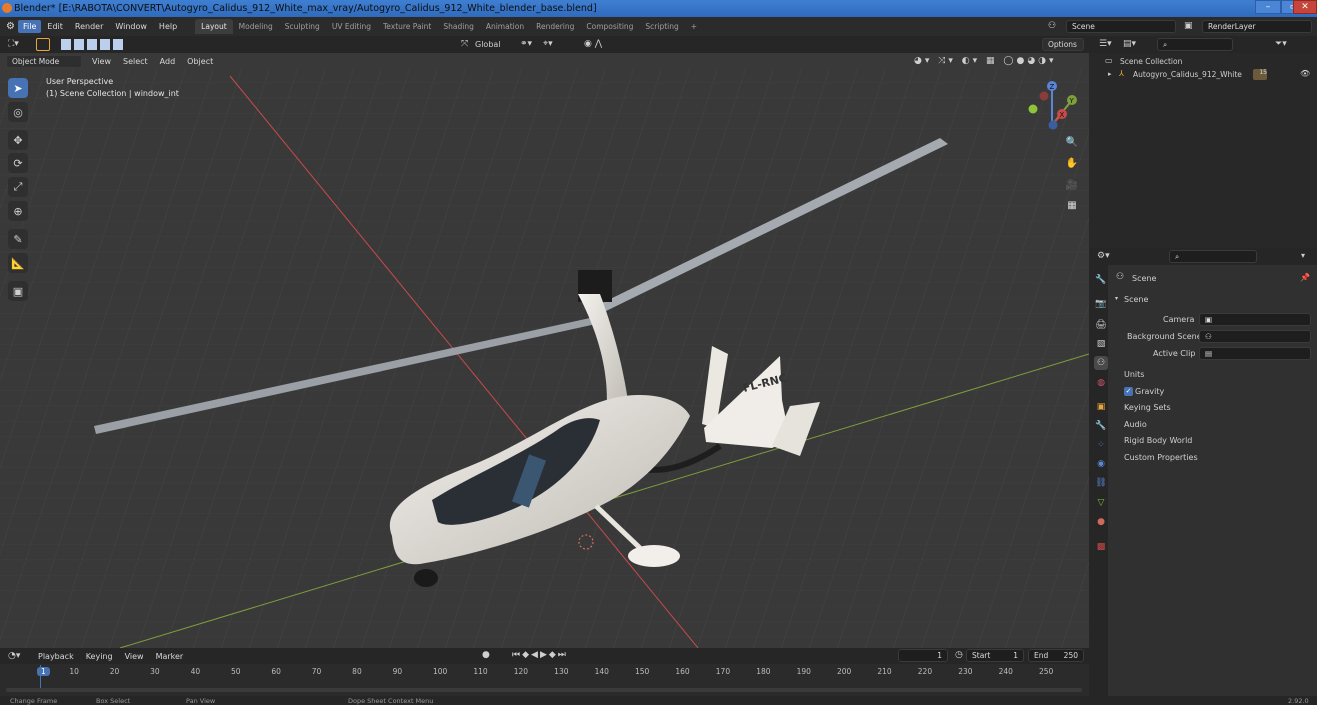 The width and height of the screenshot is (1317, 705). I want to click on menu-help: Help, so click(168, 26).